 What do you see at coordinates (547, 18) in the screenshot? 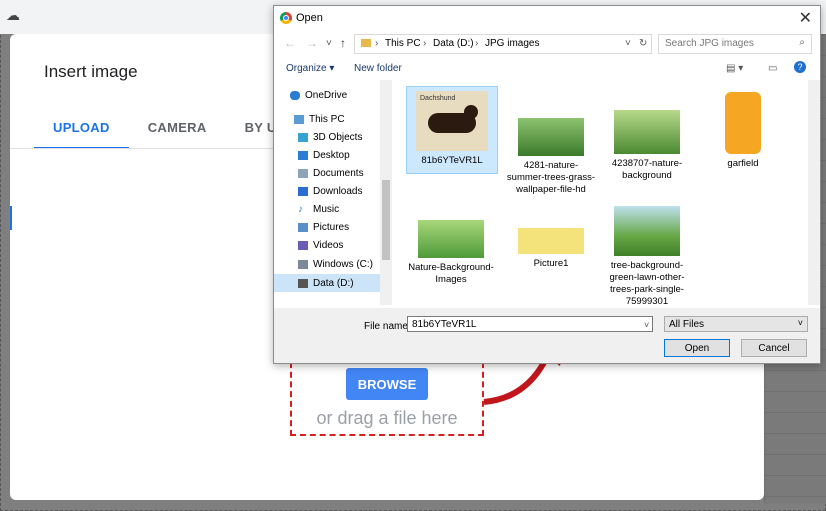
I see `dialog-titlebar: Open ✕` at bounding box center [547, 18].